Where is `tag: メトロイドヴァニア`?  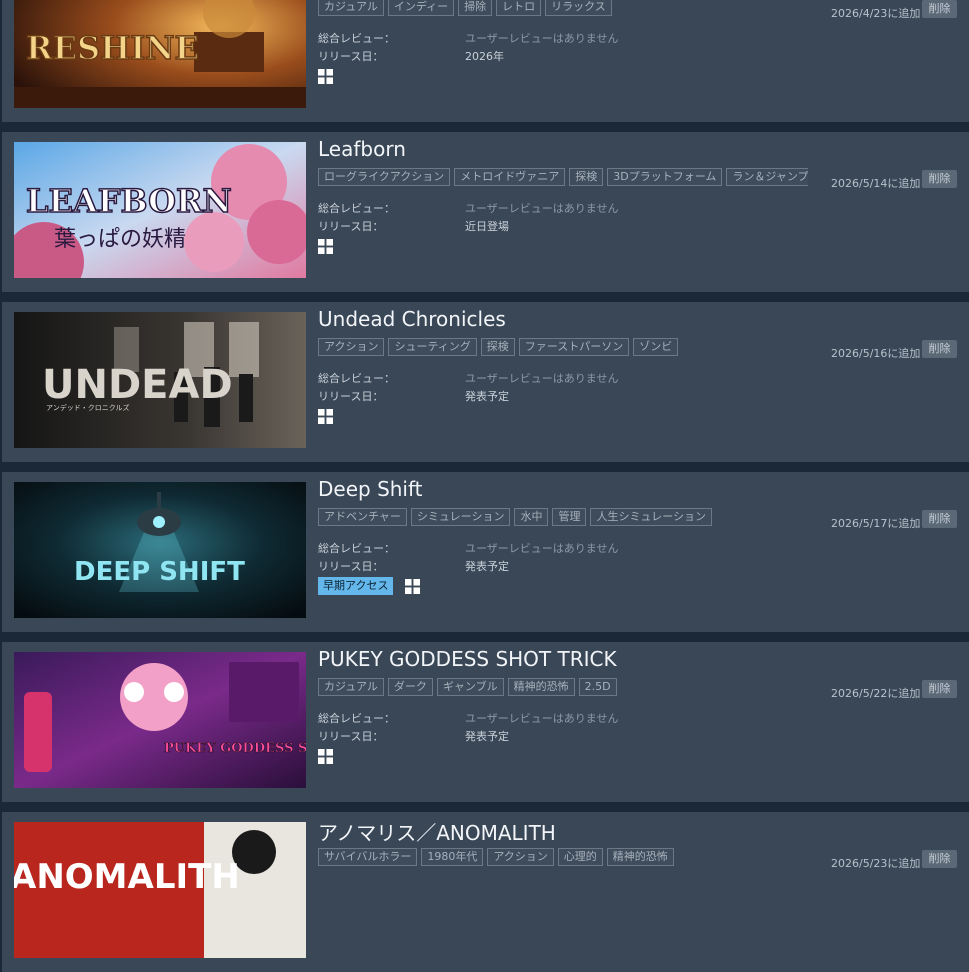 tag: メトロイドヴァニア is located at coordinates (510, 177).